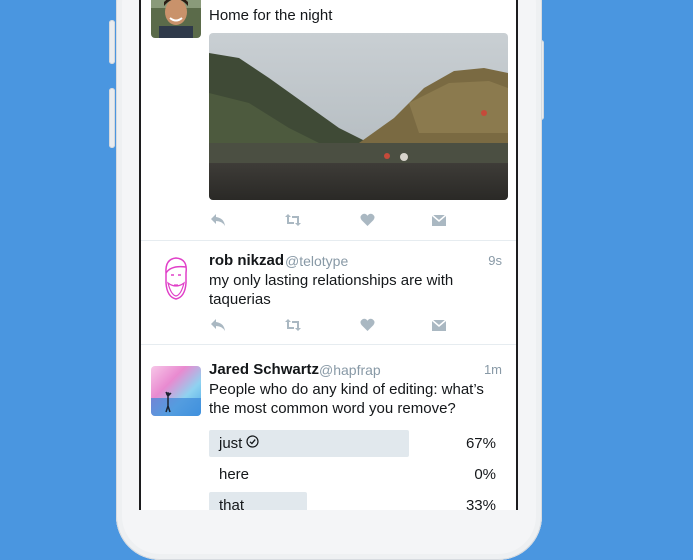 This screenshot has width=693, height=560. What do you see at coordinates (350, 370) in the screenshot?
I see `author-handle: @hapfrap` at bounding box center [350, 370].